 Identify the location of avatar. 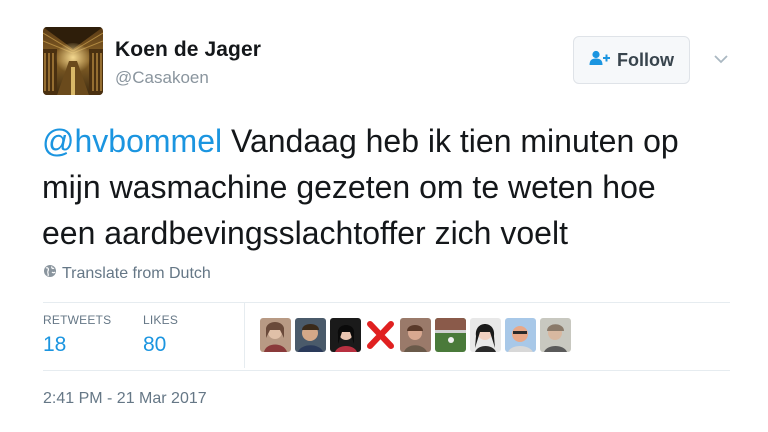
(73, 61).